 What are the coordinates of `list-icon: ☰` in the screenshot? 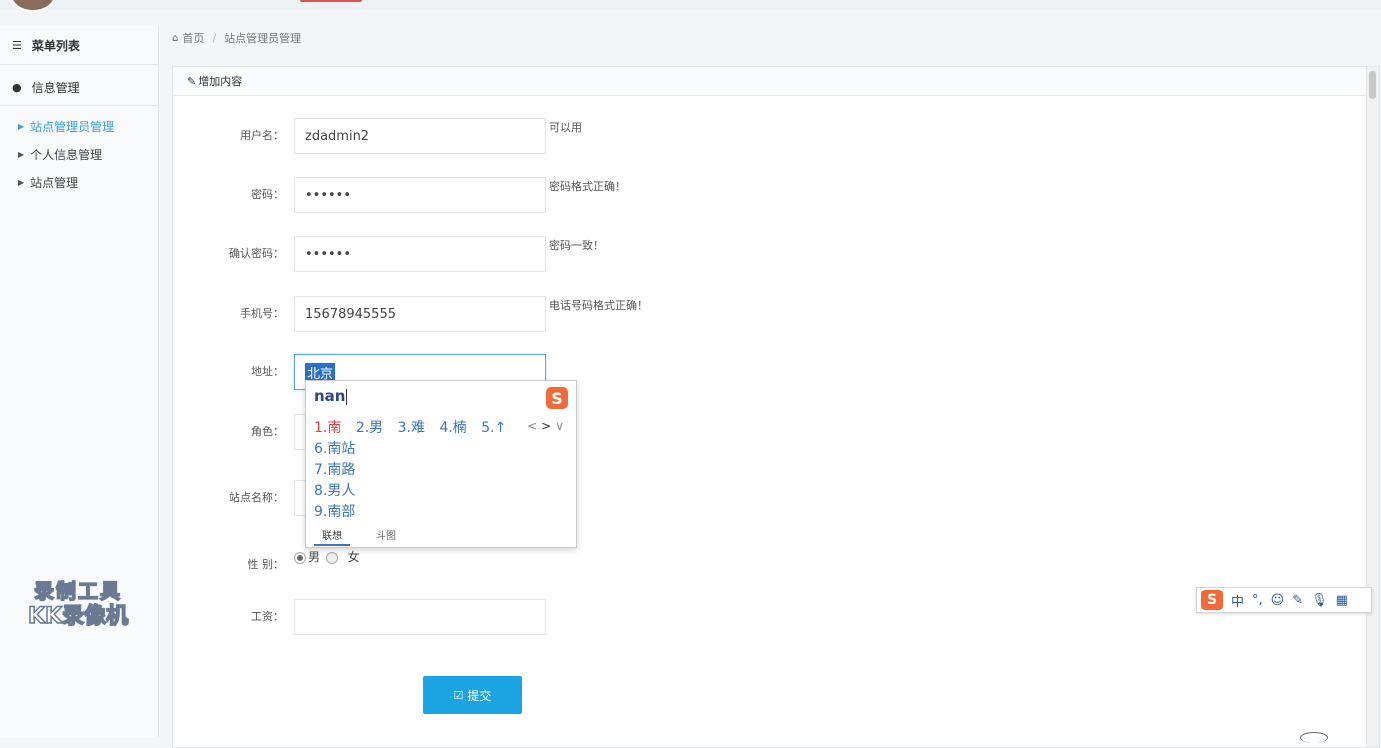 It's located at (17, 45).